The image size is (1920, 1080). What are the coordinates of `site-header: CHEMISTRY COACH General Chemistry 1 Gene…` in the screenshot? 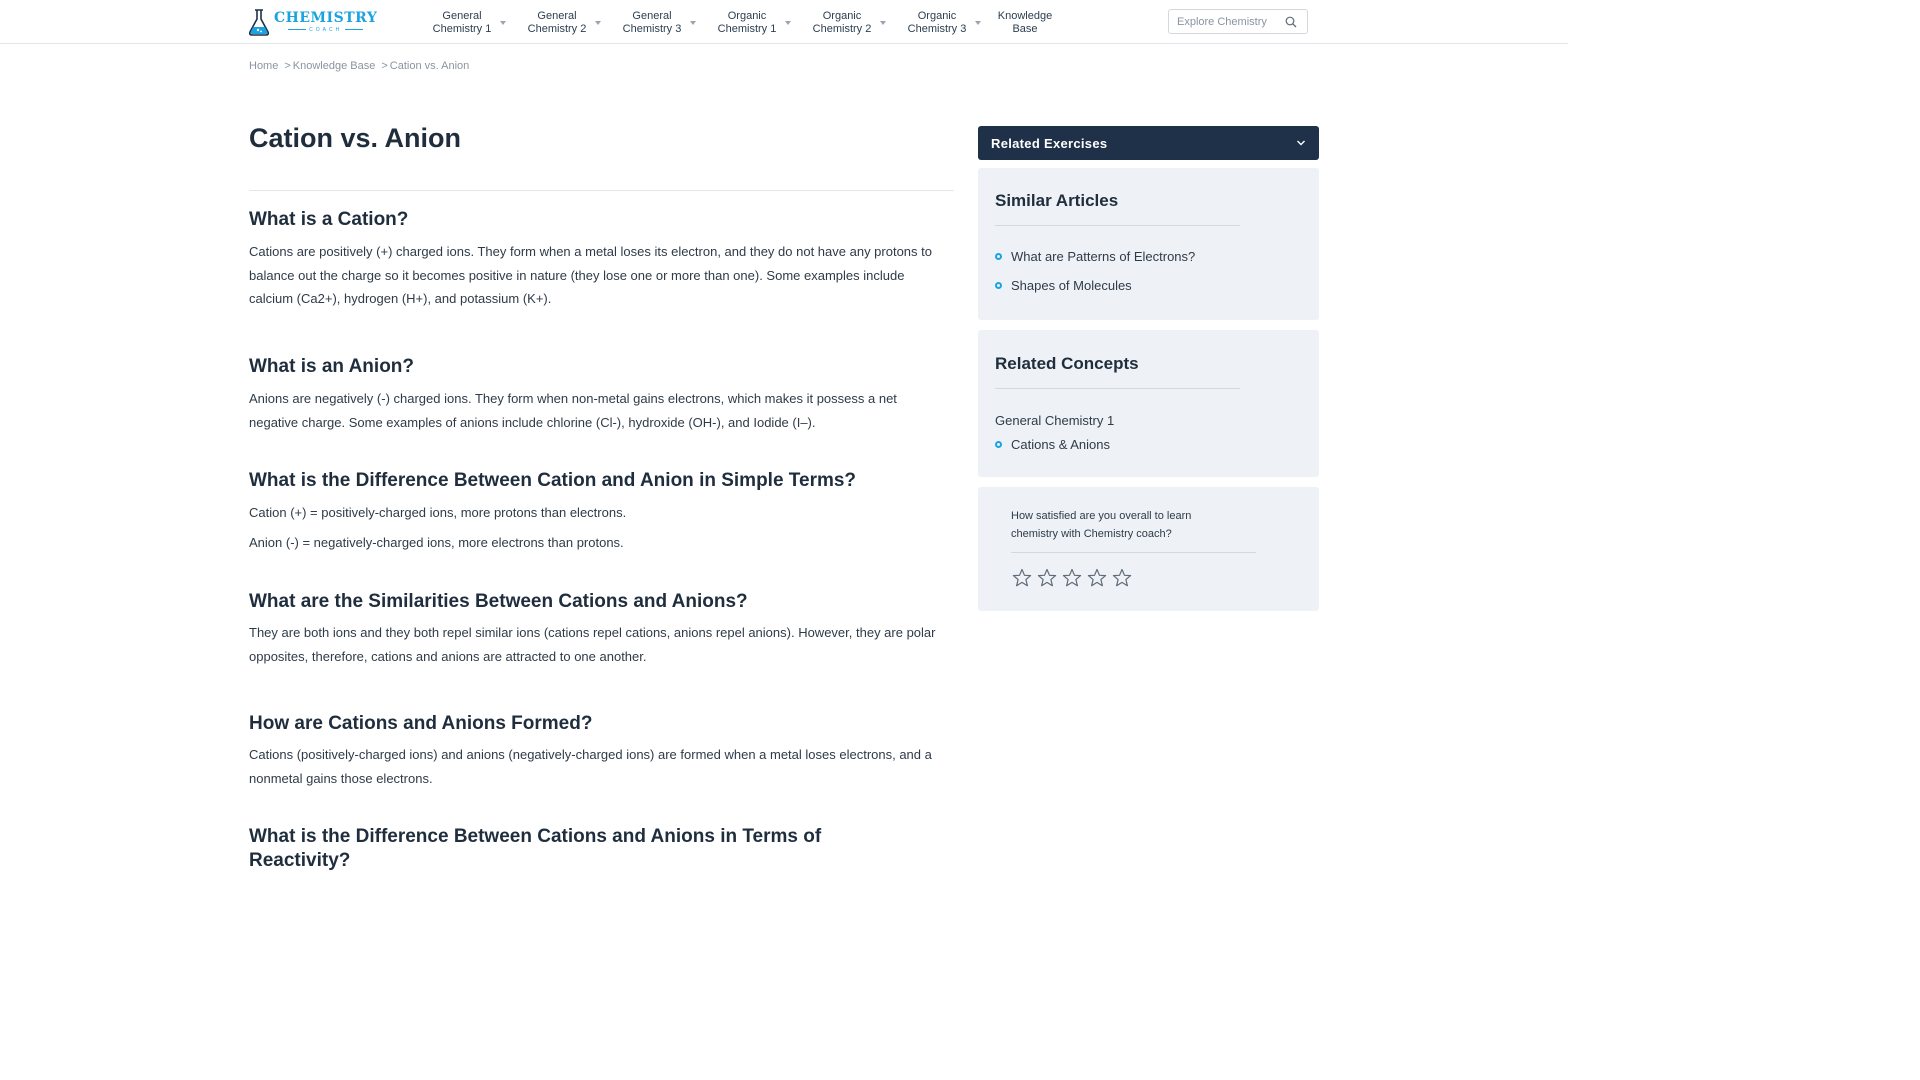 It's located at (784, 22).